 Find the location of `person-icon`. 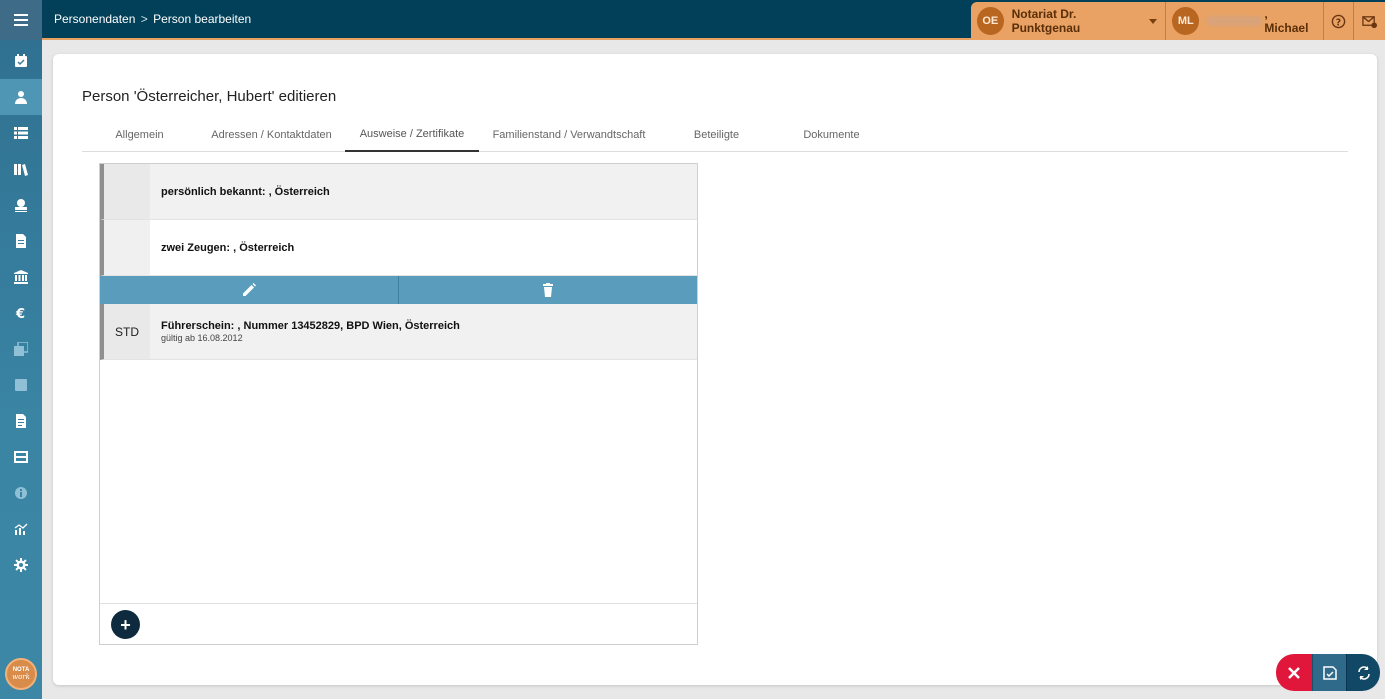

person-icon is located at coordinates (21, 97).